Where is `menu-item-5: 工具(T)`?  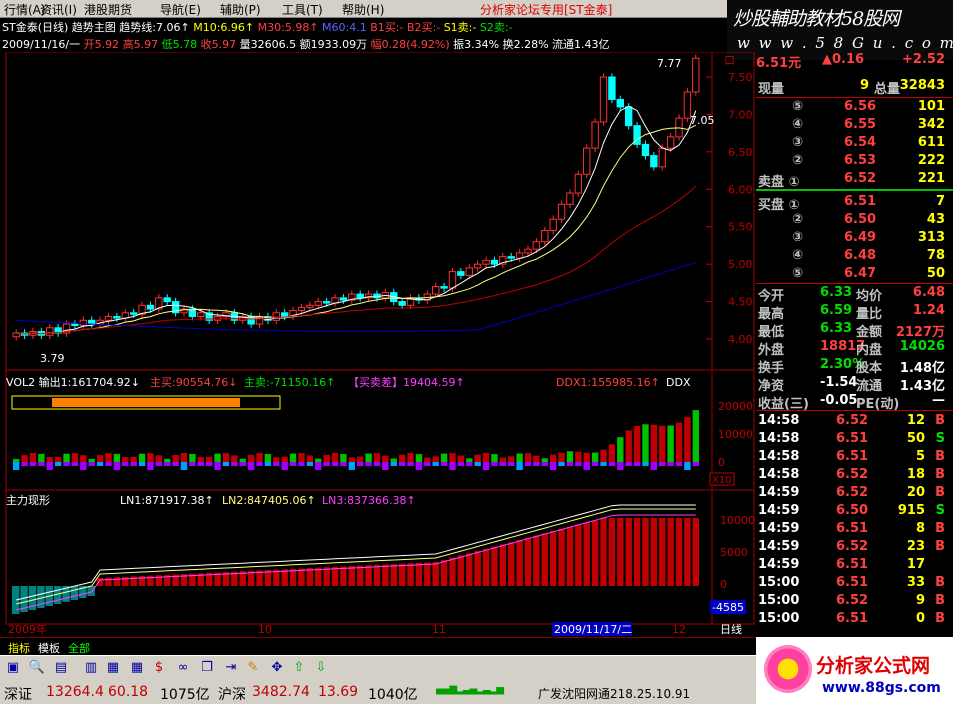
menu-item-5: 工具(T) is located at coordinates (302, 9).